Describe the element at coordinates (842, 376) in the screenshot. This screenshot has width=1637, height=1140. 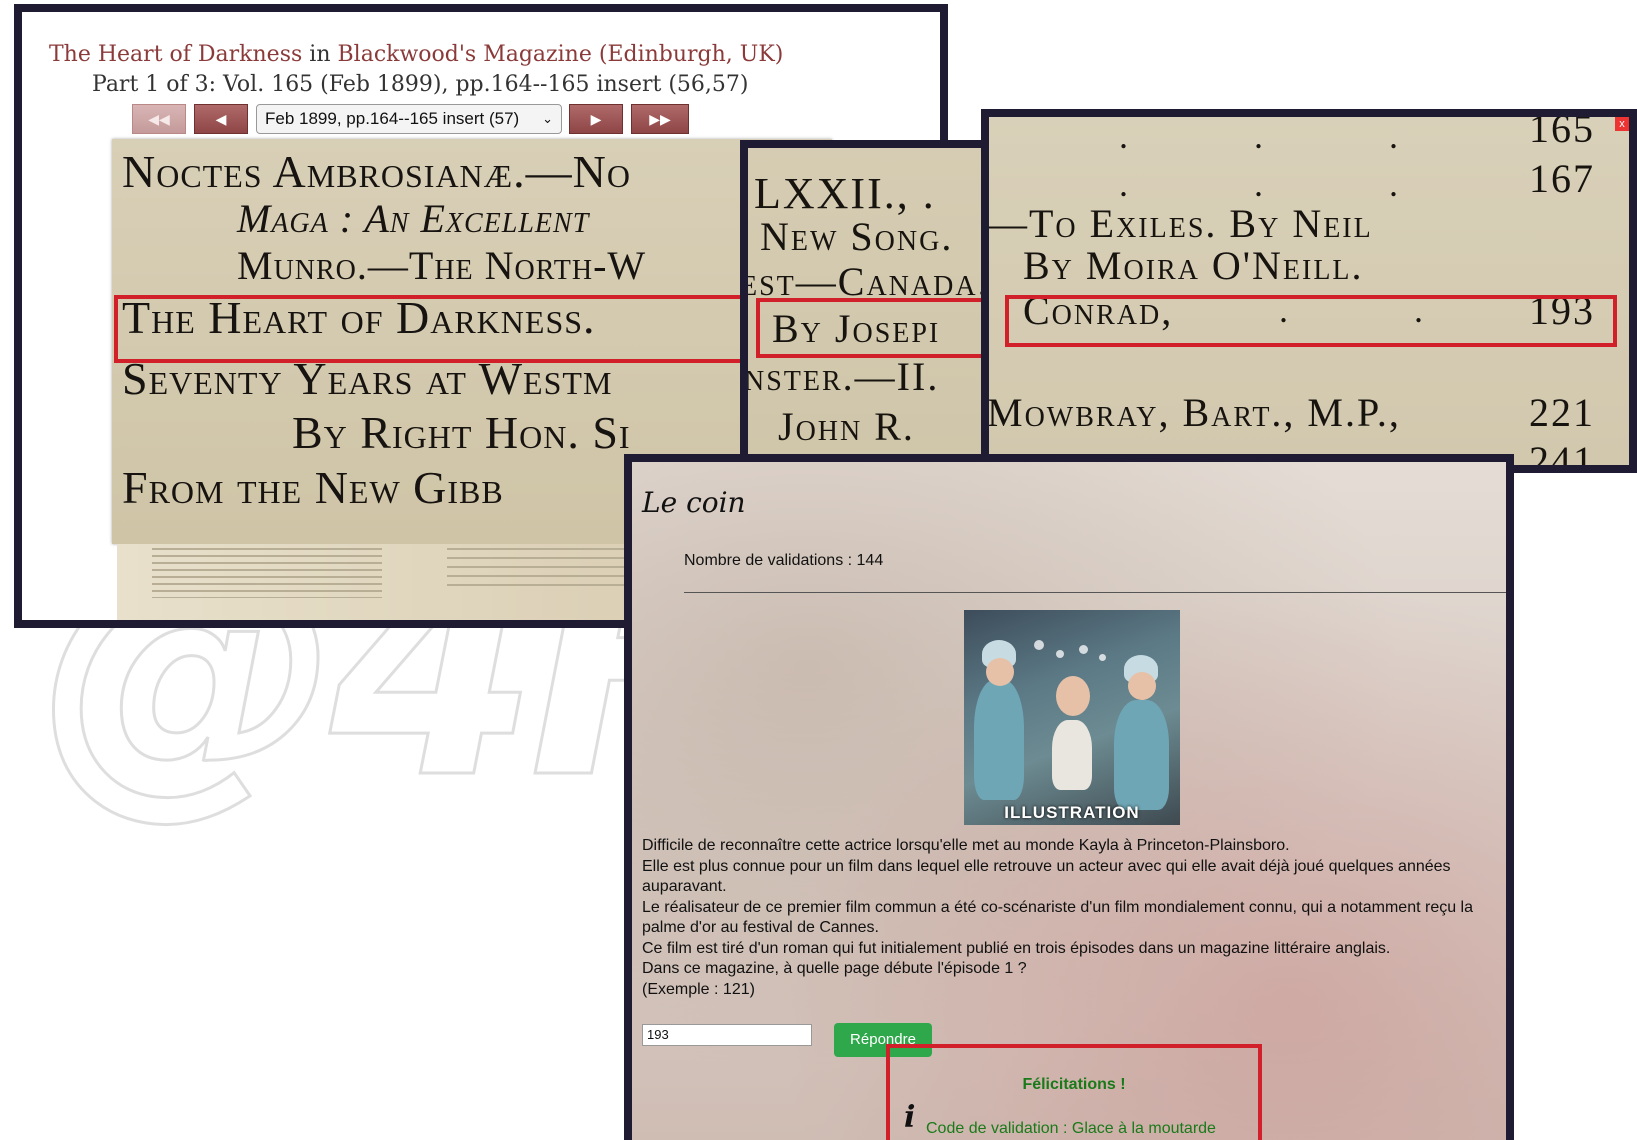
I see `scan-line: nster.—II.` at that location.